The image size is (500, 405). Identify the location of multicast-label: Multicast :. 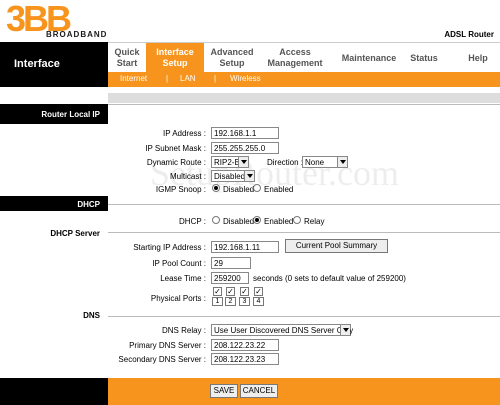
(187, 176).